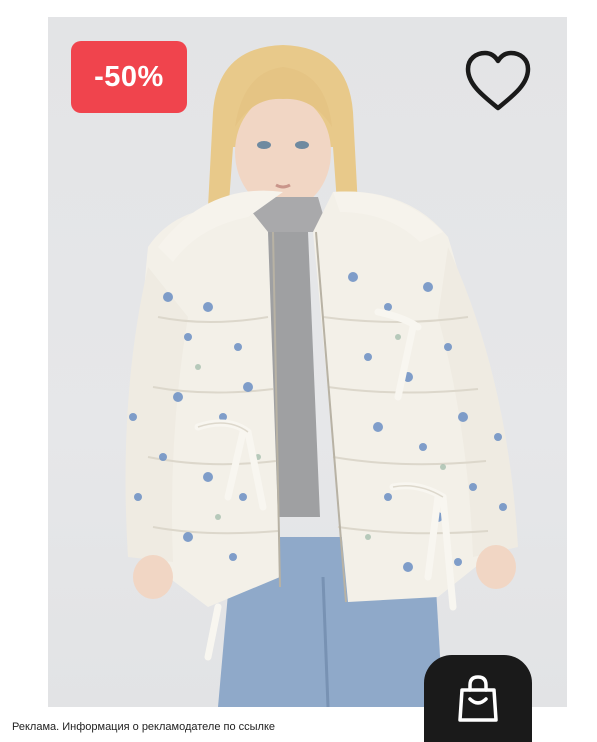 The width and height of the screenshot is (597, 742). I want to click on heart-outline-icon, so click(498, 80).